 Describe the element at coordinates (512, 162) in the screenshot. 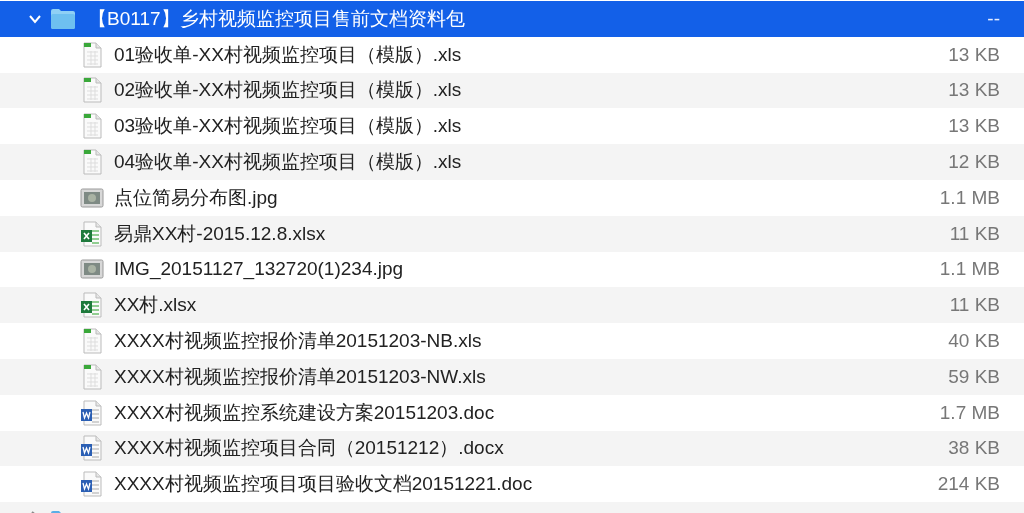

I see `file-row: 04验收单-XX村视频监控项目（模版）.xls 12 KB` at that location.